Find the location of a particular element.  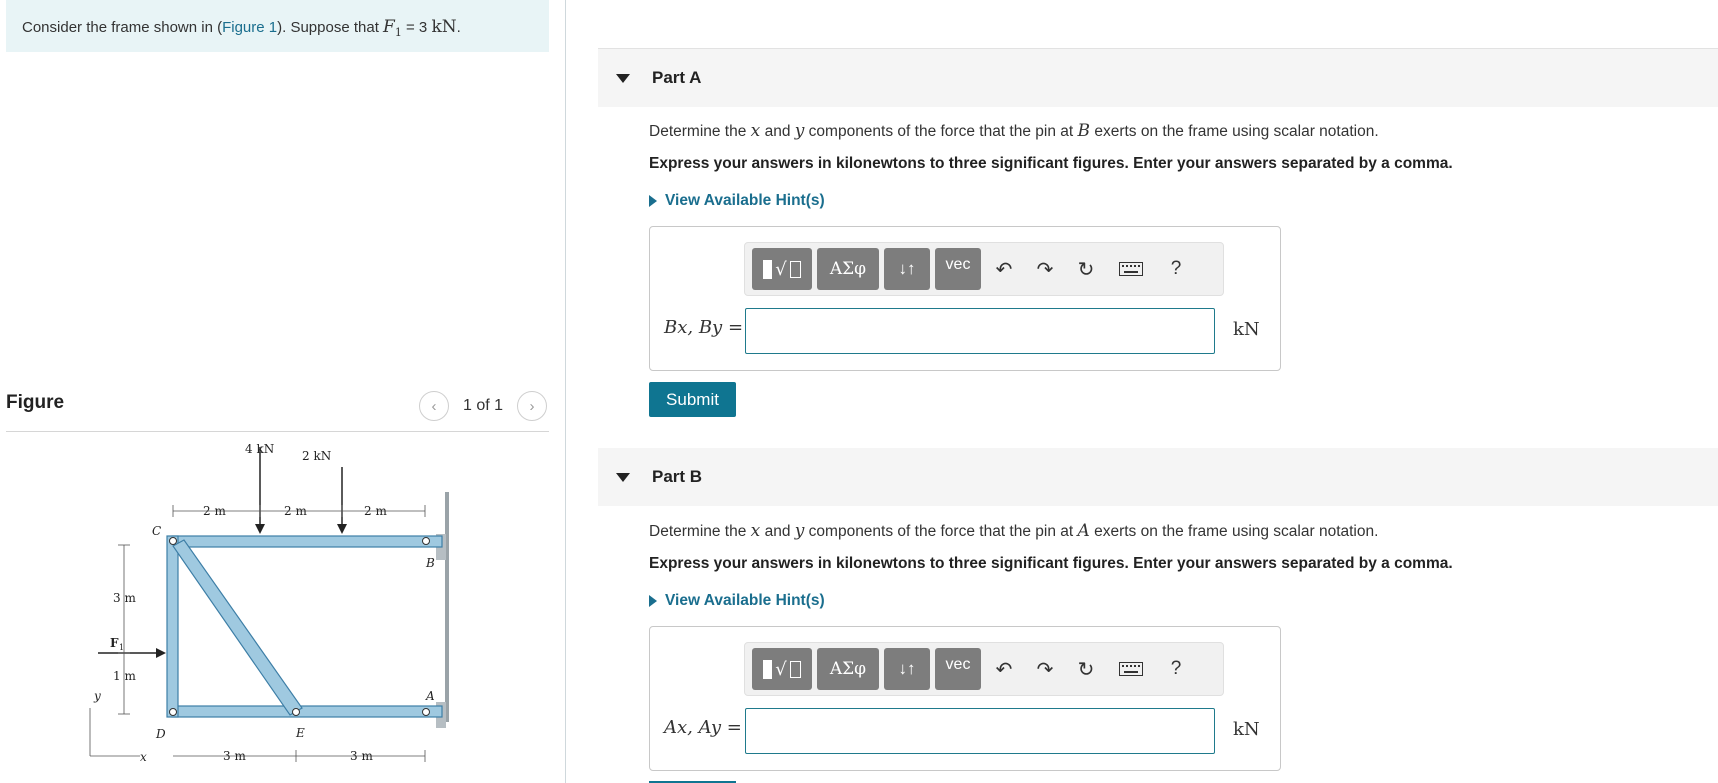

part-a-submit-button: Submit is located at coordinates (692, 399).